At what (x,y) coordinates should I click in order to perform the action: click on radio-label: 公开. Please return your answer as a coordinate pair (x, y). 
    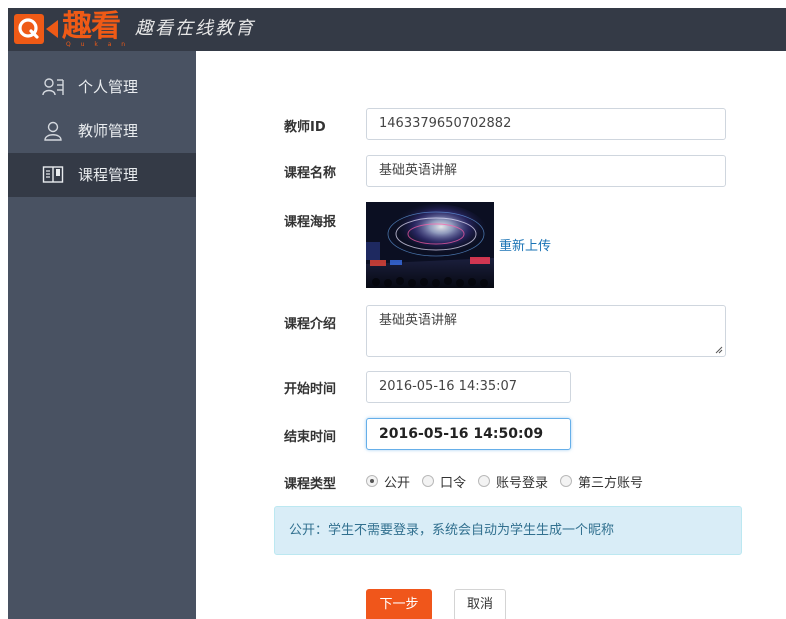
    Looking at the image, I should click on (397, 483).